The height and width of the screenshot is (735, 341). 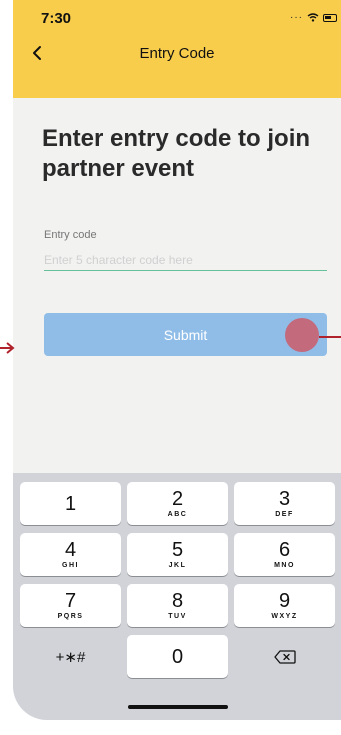 I want to click on status-time: 7:30, so click(x=56, y=18).